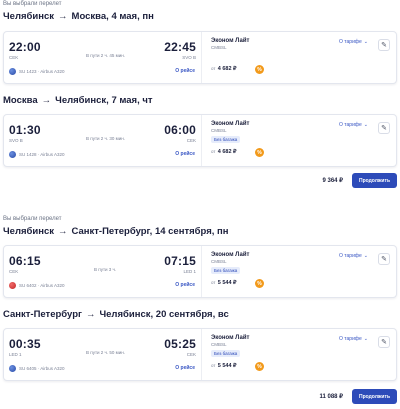 The width and height of the screenshot is (400, 409). Describe the element at coordinates (226, 270) in the screenshot. I see `baggage-badge: Без багажа` at that location.